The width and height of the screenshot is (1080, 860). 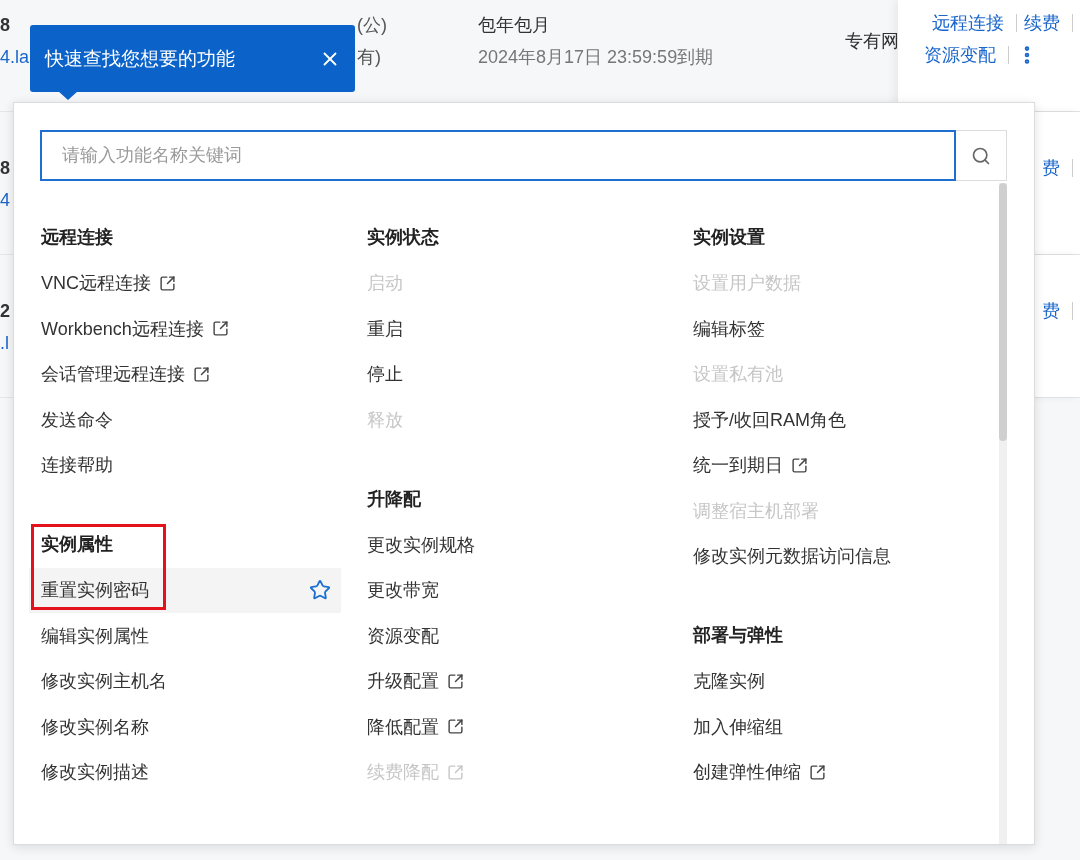 I want to click on menu-item: 发送命令, so click(x=185, y=420).